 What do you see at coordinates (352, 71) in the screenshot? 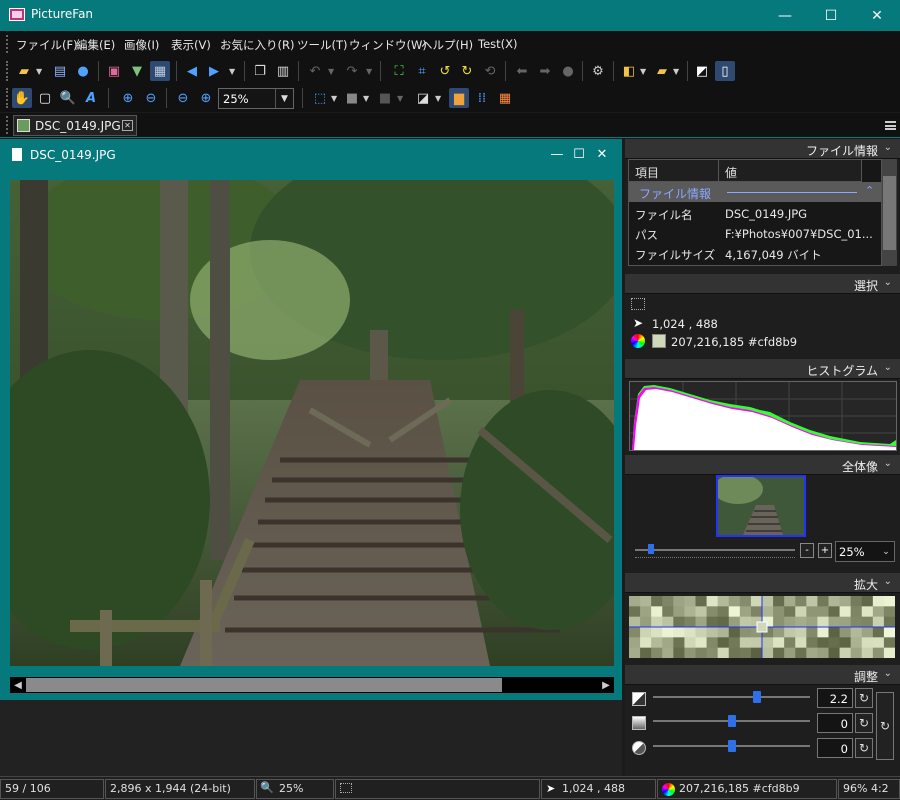
I see `redo-icon: ↷` at bounding box center [352, 71].